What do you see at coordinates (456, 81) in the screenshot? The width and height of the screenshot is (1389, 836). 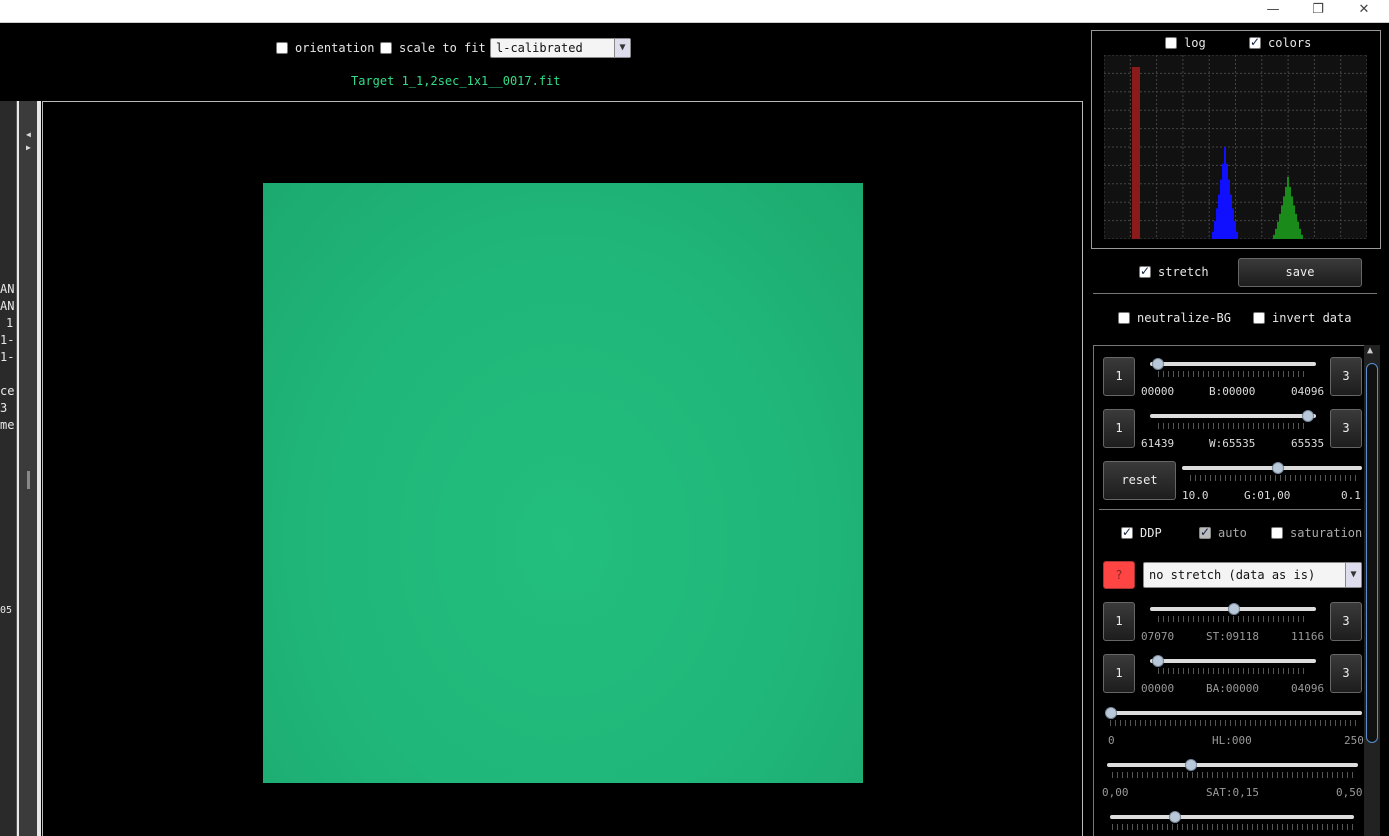 I see `image-filename: Target 1_1,2sec_1x1__0017.fit` at bounding box center [456, 81].